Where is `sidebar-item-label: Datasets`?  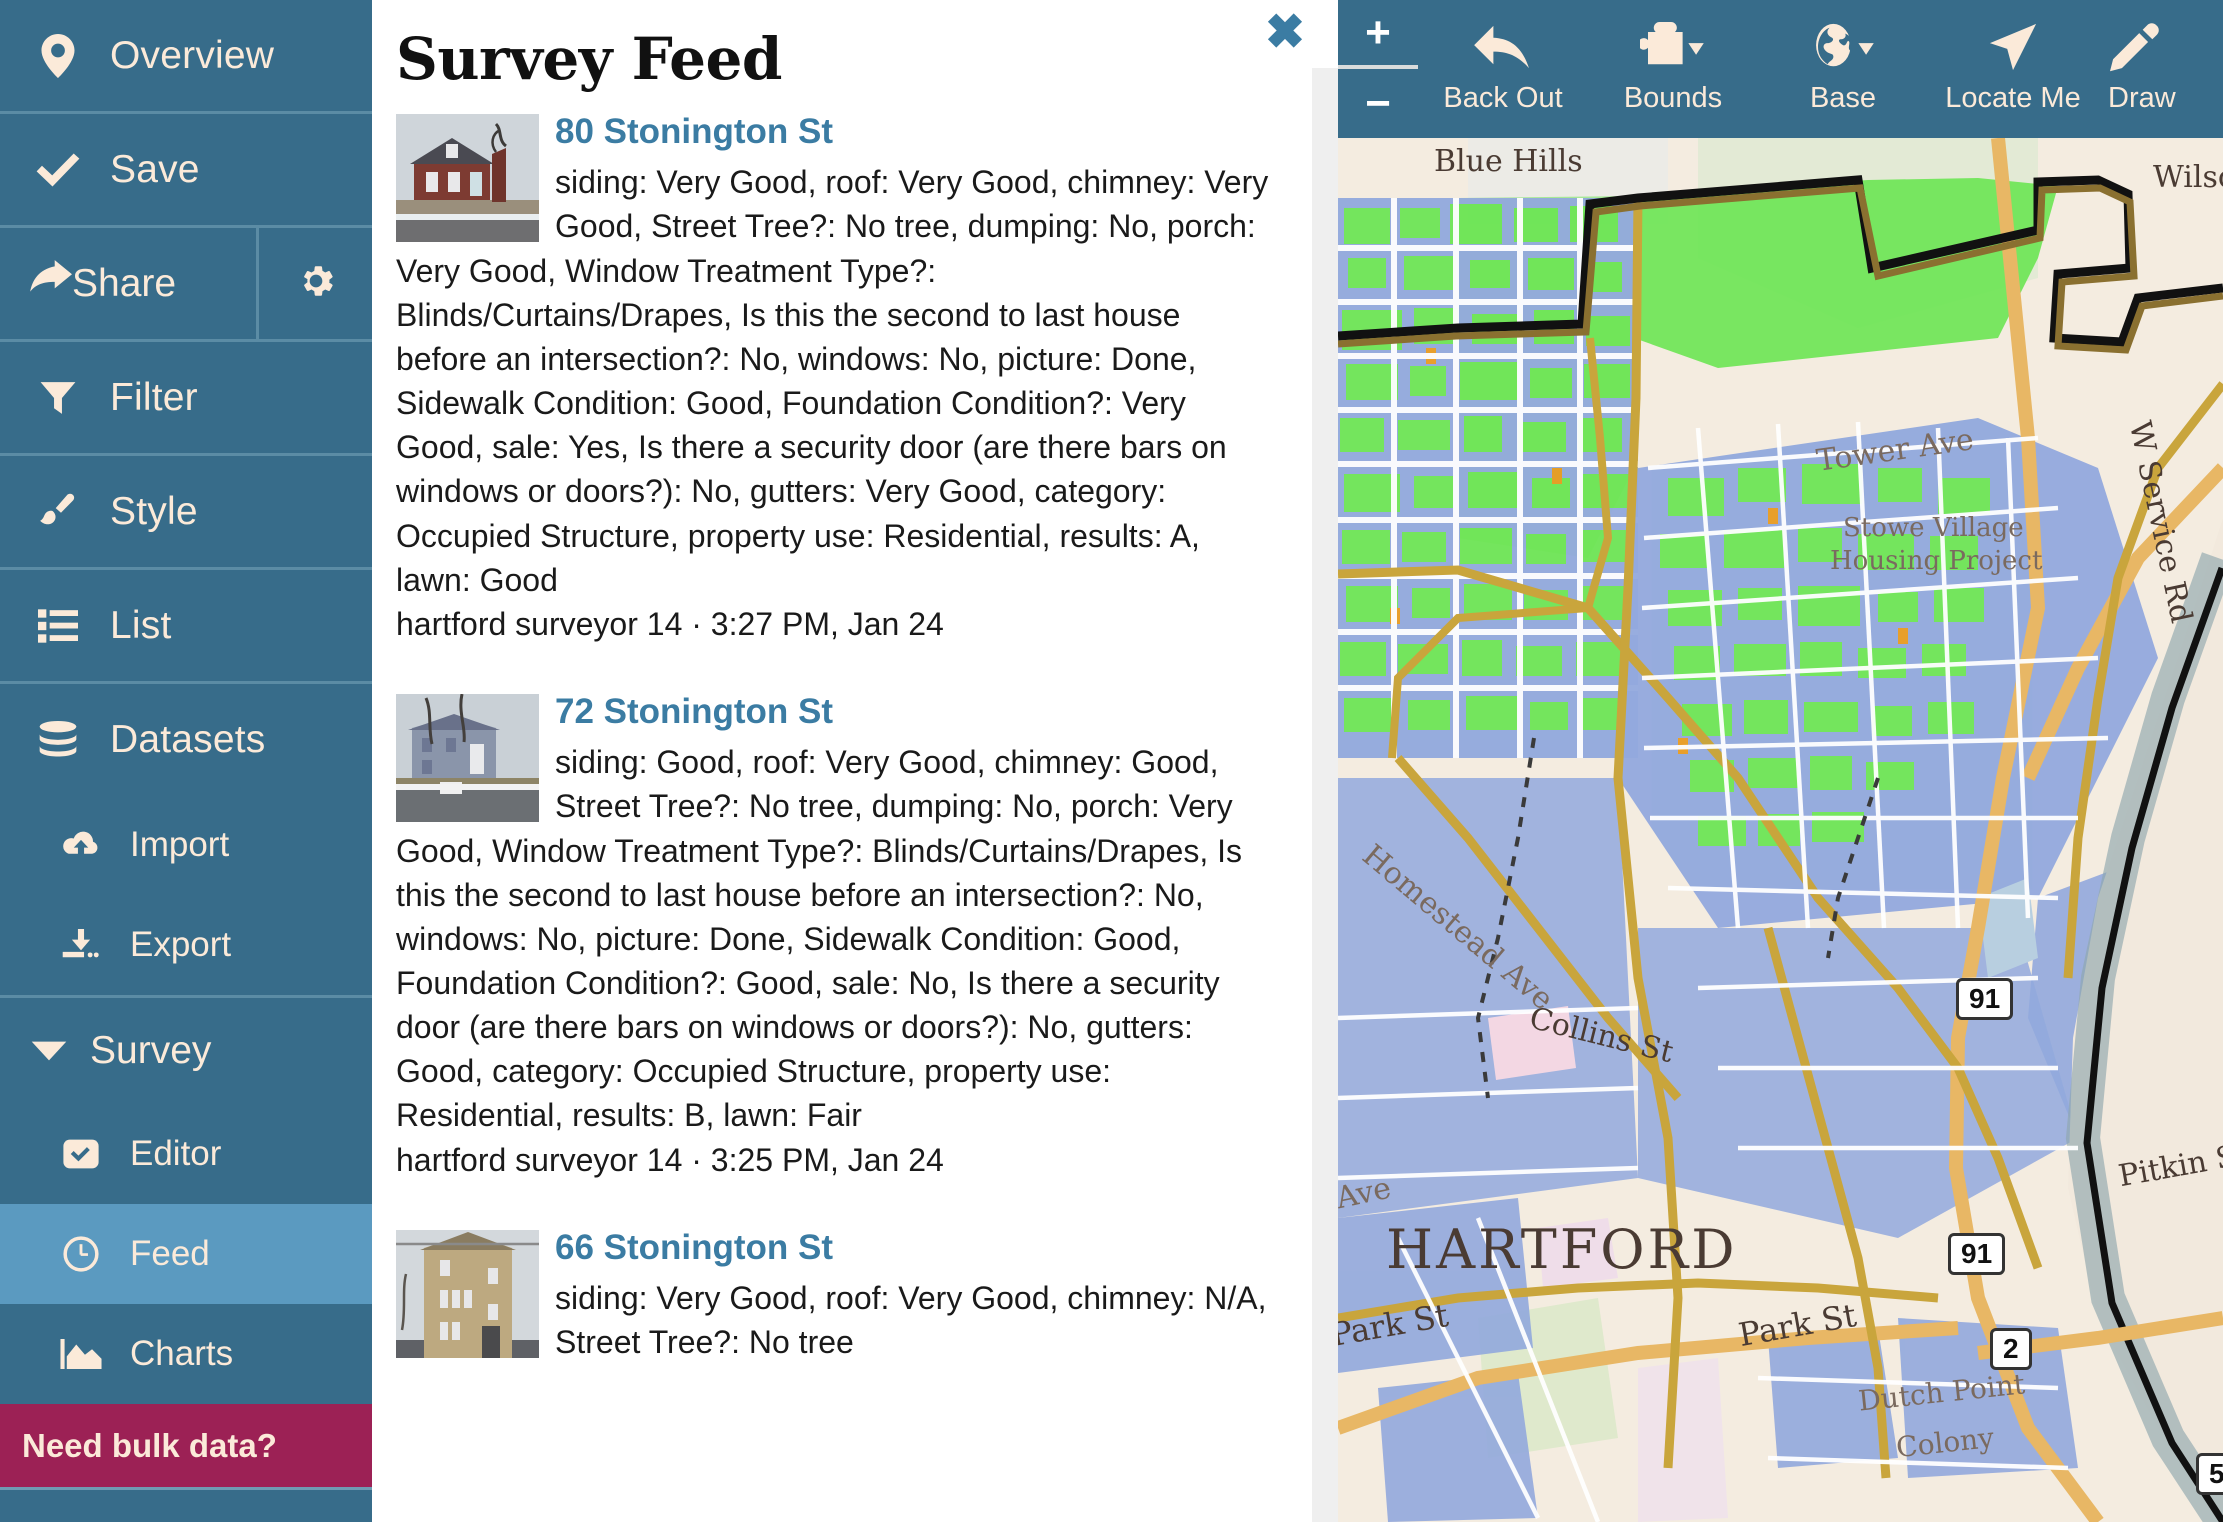 sidebar-item-label: Datasets is located at coordinates (188, 739).